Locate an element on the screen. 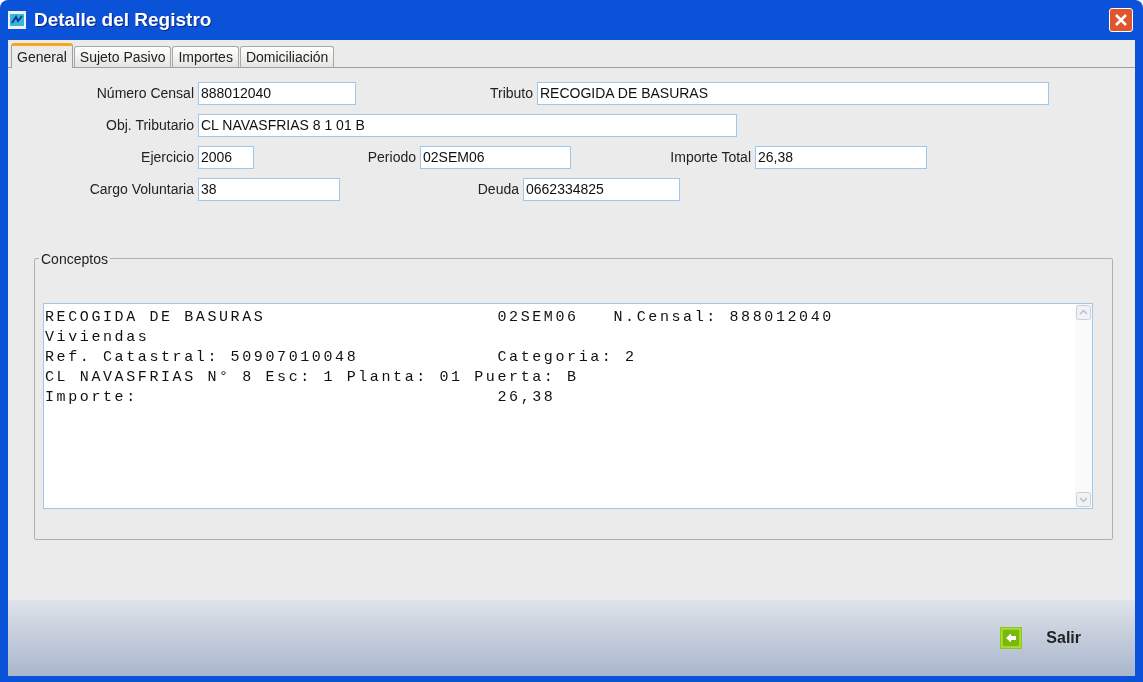 The image size is (1143, 682). input-field: 26,38 is located at coordinates (841, 157).